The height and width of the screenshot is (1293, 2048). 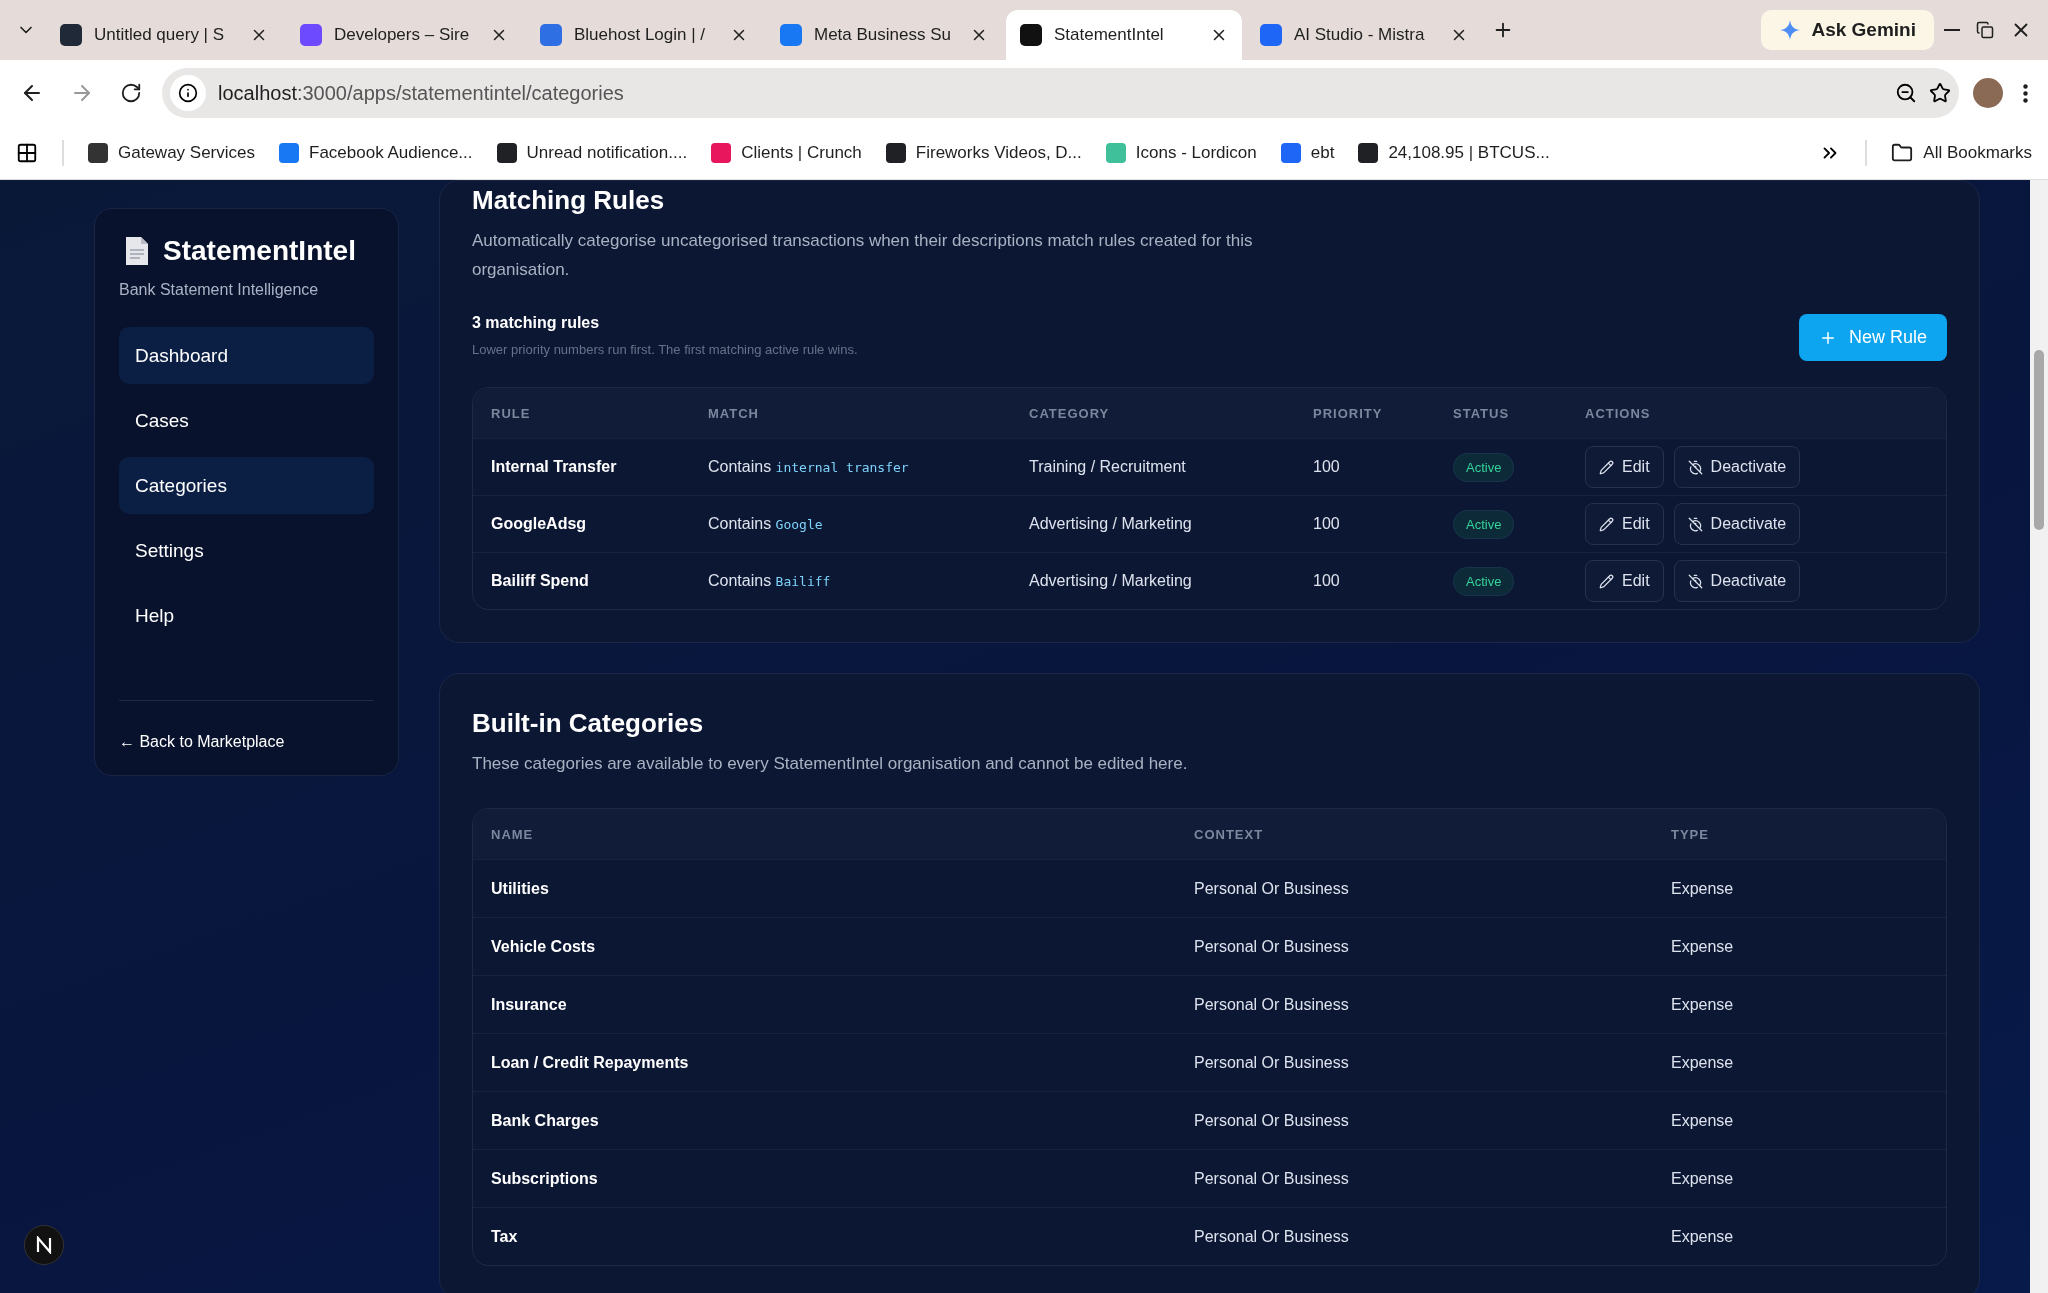 What do you see at coordinates (1847, 30) in the screenshot?
I see `ask-gemini-button: Ask Gemini` at bounding box center [1847, 30].